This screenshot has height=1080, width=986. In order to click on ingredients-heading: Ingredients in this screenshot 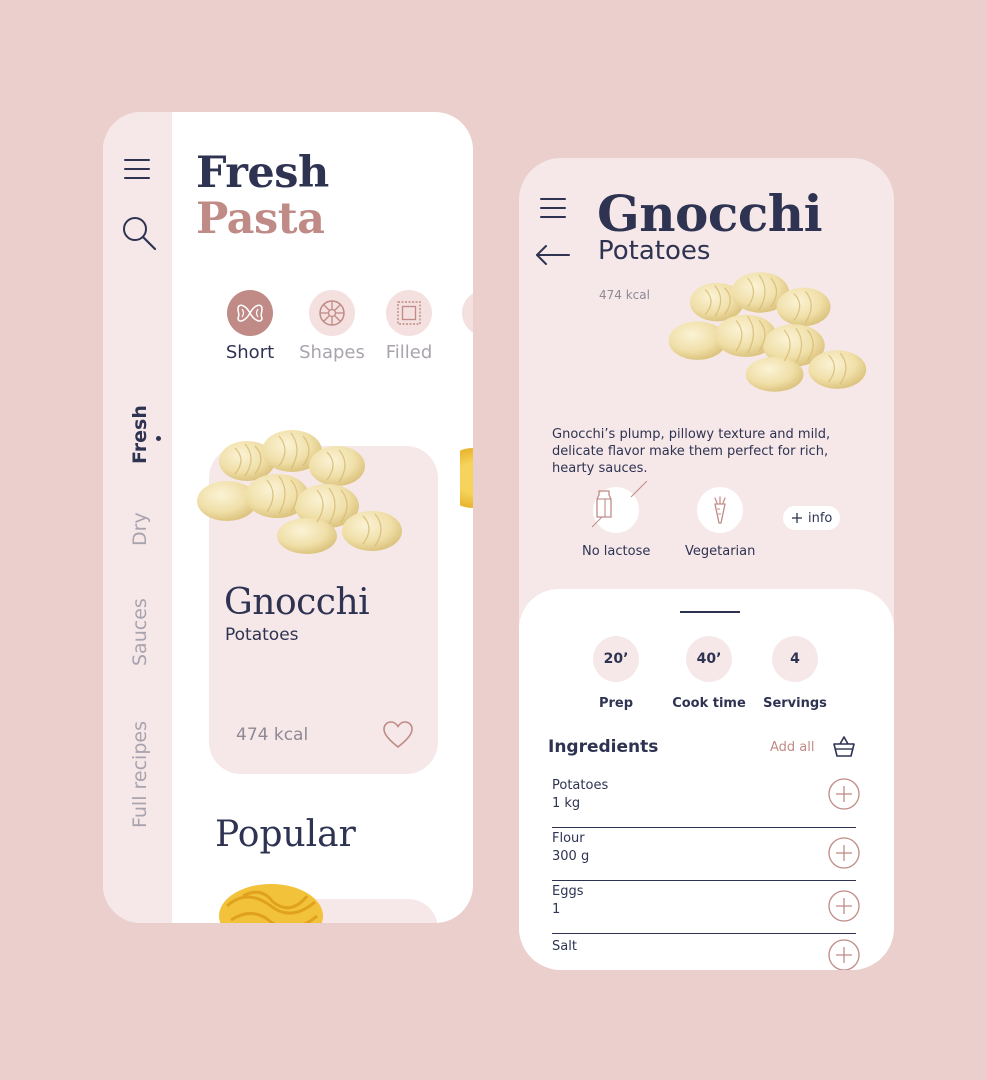, I will do `click(603, 747)`.